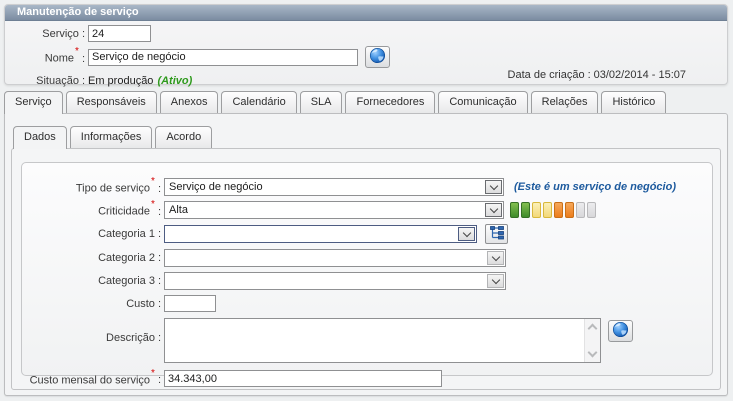 The image size is (733, 401). Describe the element at coordinates (129, 208) in the screenshot. I see `criticidade-label: Criticidade*:` at that location.